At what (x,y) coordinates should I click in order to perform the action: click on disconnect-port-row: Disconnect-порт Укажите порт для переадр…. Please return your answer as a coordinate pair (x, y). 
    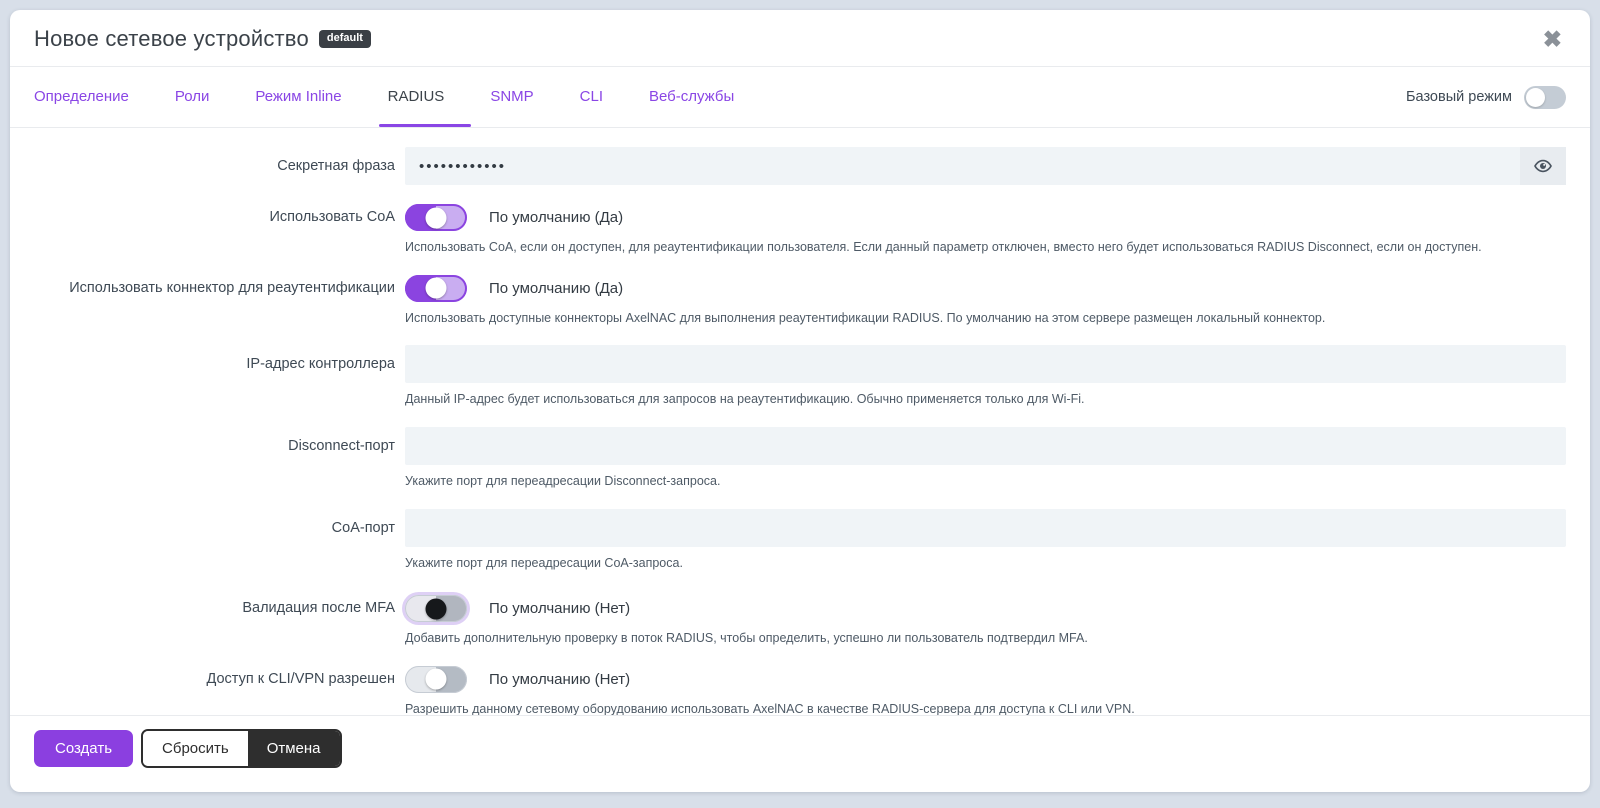
    Looking at the image, I should click on (800, 458).